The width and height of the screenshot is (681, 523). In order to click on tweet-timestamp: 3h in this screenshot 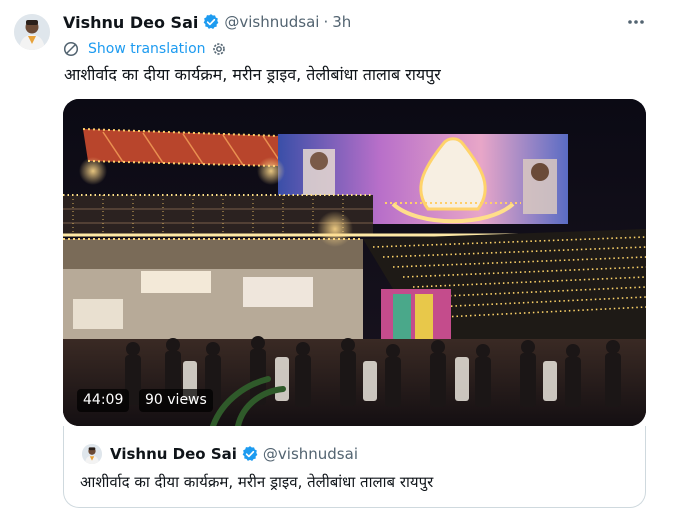, I will do `click(341, 22)`.